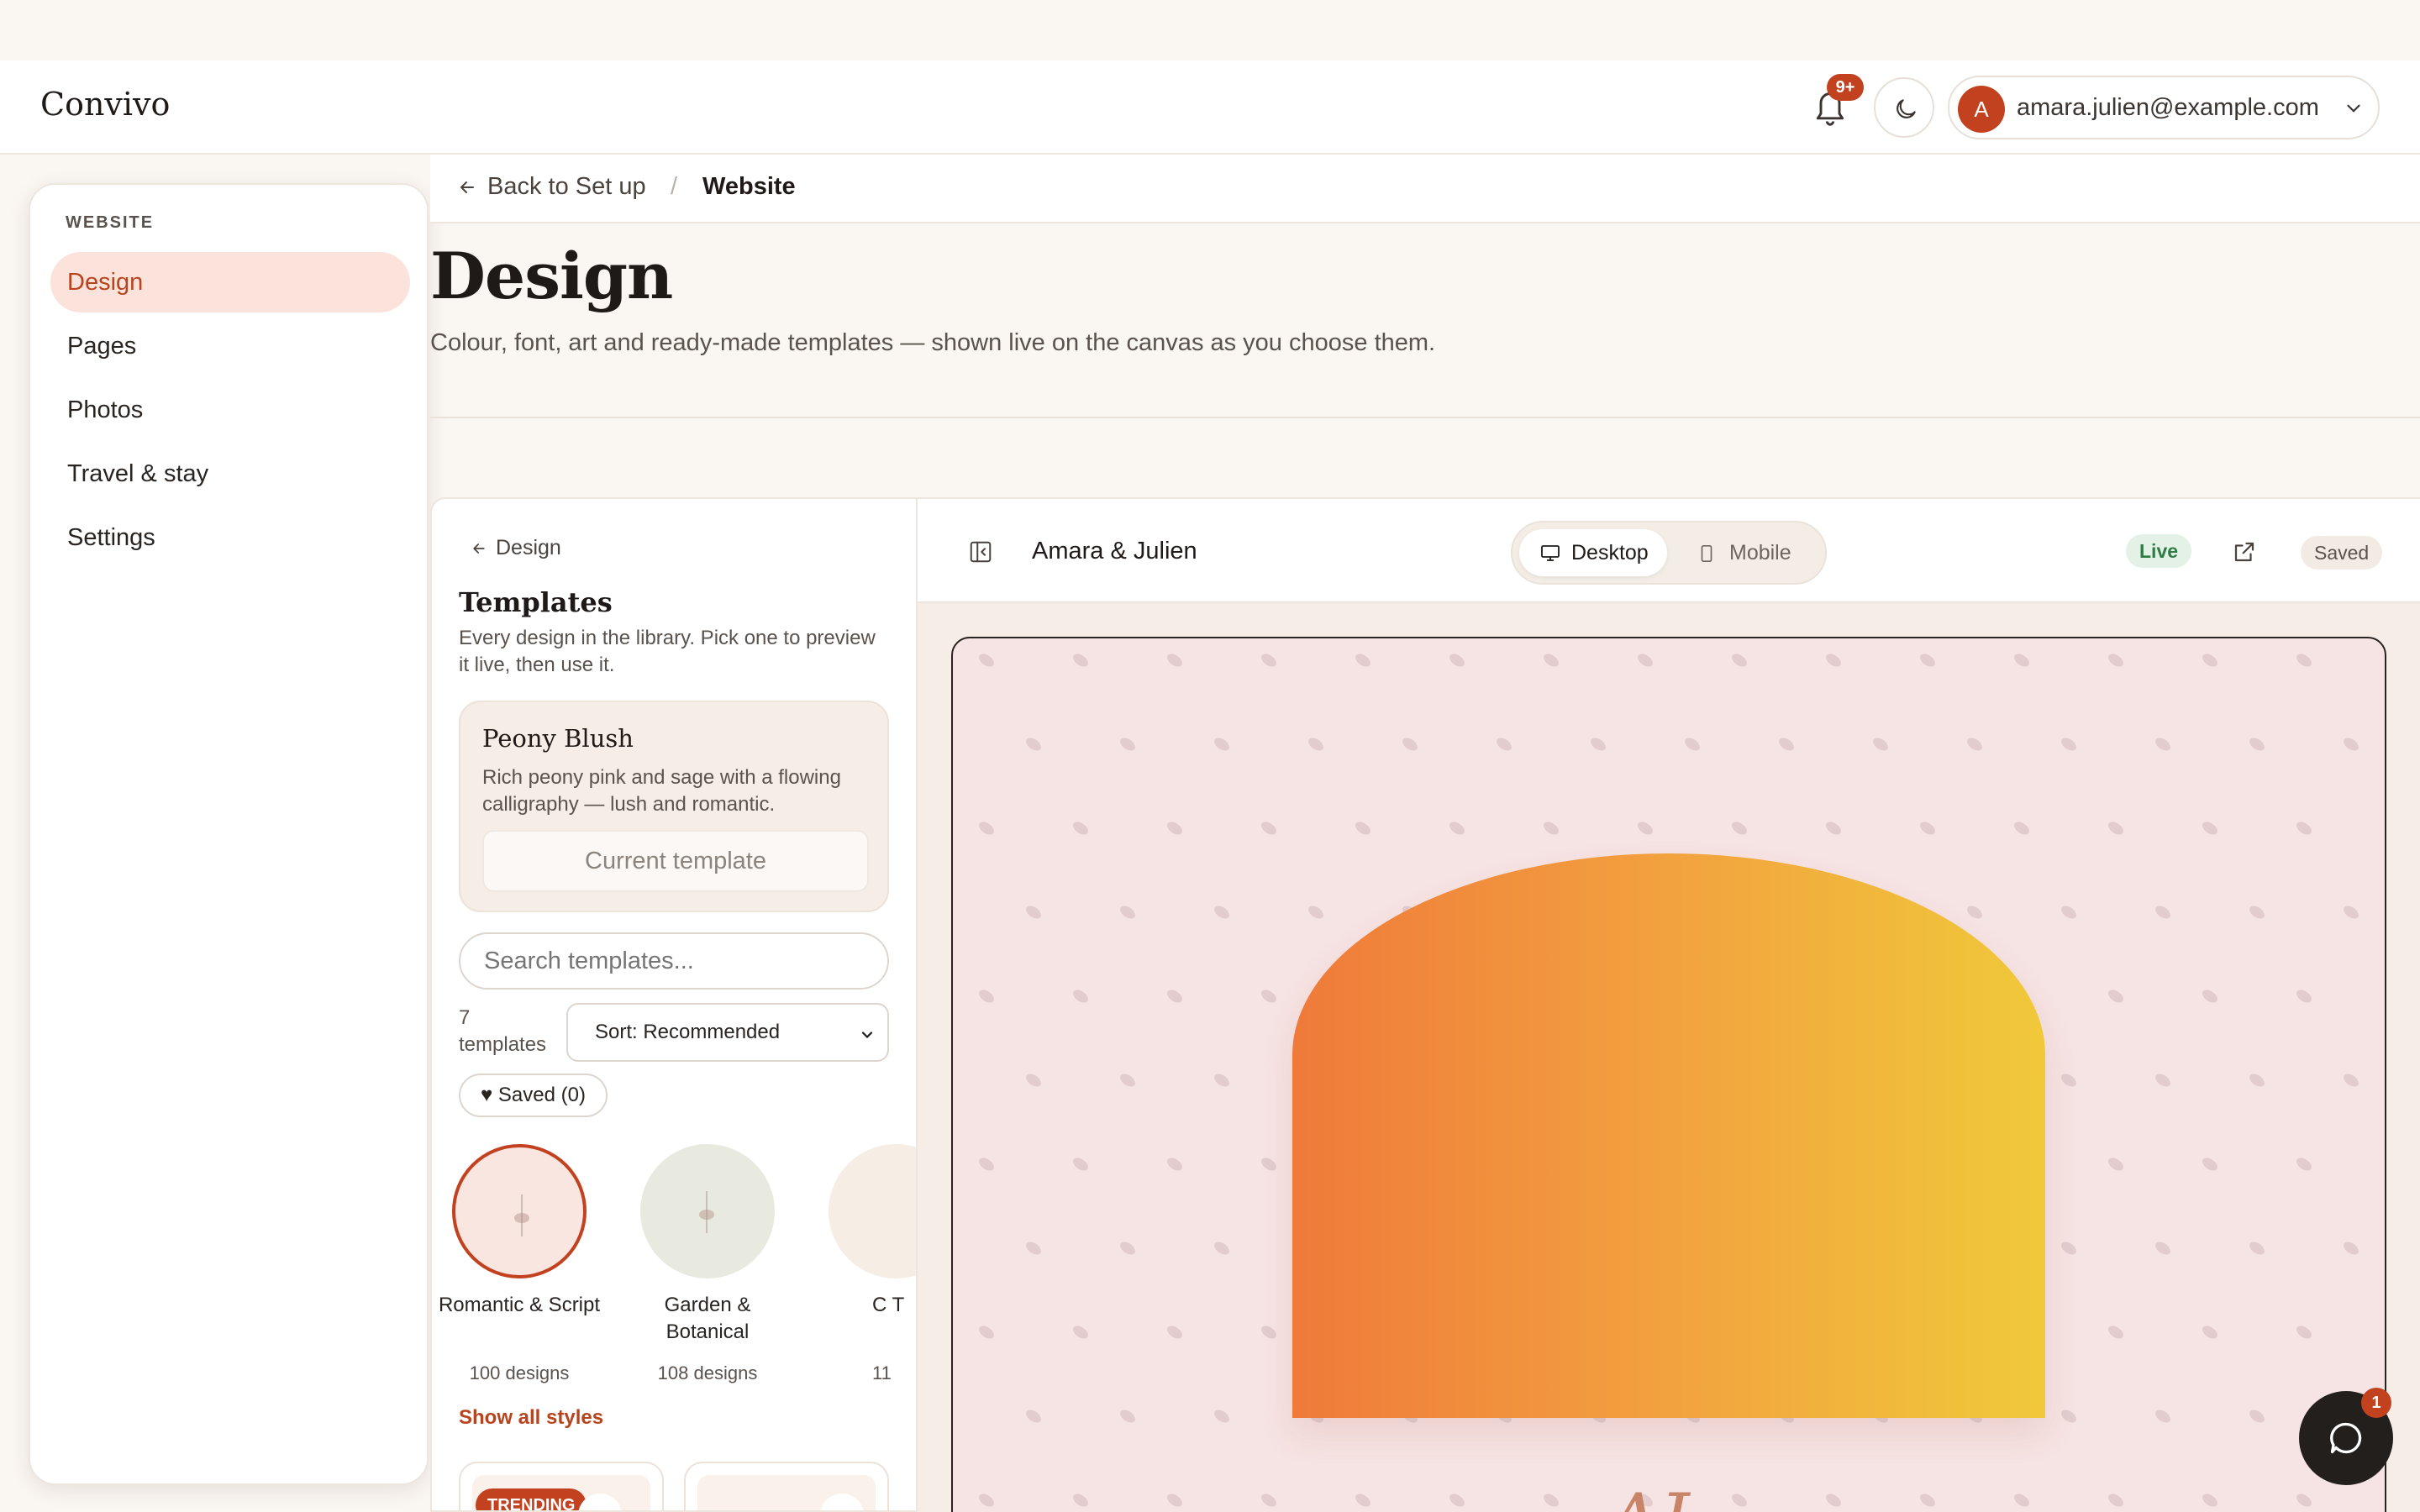 This screenshot has height=1512, width=2420. I want to click on back-to-setup-link: Back to Set up, so click(552, 187).